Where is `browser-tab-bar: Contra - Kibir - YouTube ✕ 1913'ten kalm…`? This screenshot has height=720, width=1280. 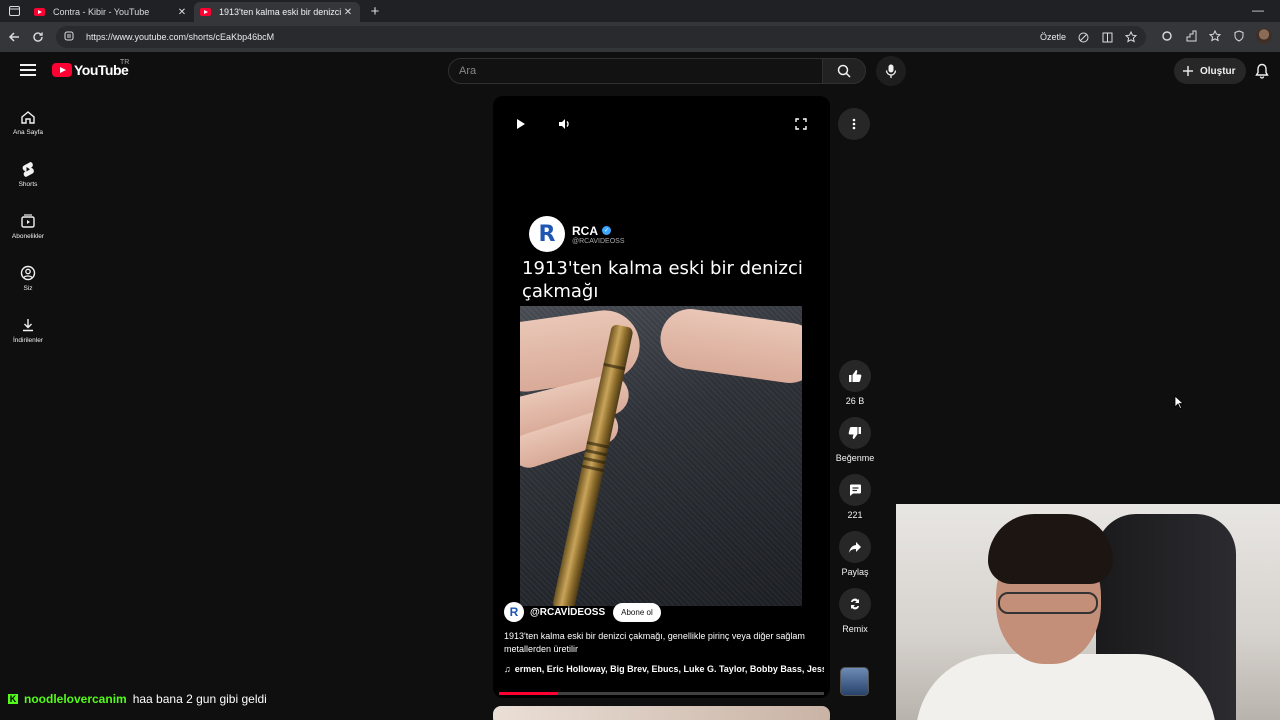
browser-tab-bar: Contra - Kibir - YouTube ✕ 1913'ten kalm… is located at coordinates (640, 11).